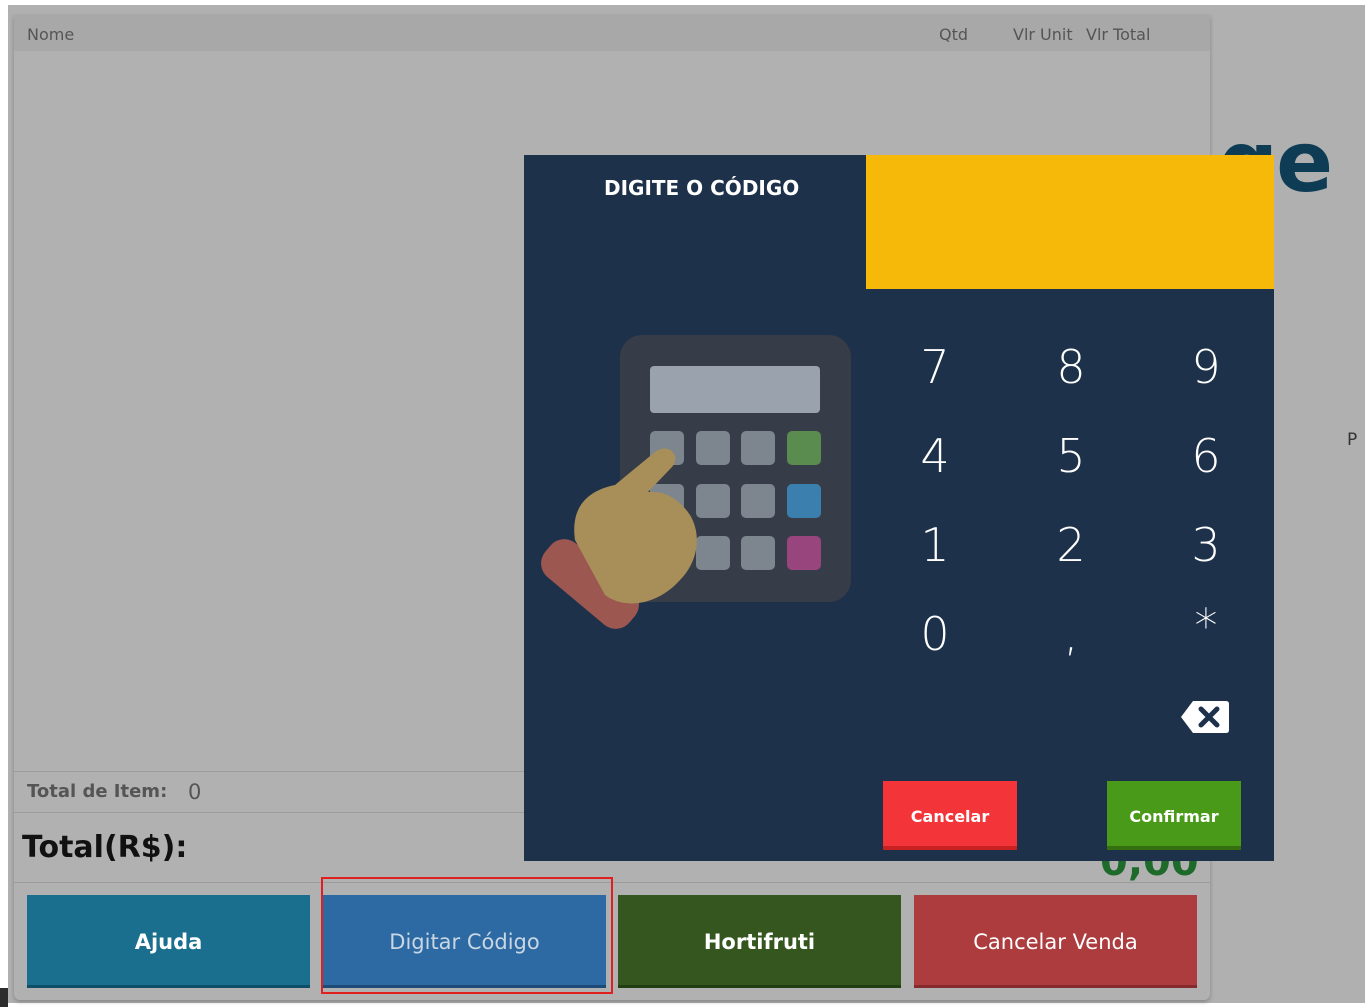 This screenshot has height=1007, width=1365. What do you see at coordinates (1206, 626) in the screenshot?
I see `key-asterisk: *` at bounding box center [1206, 626].